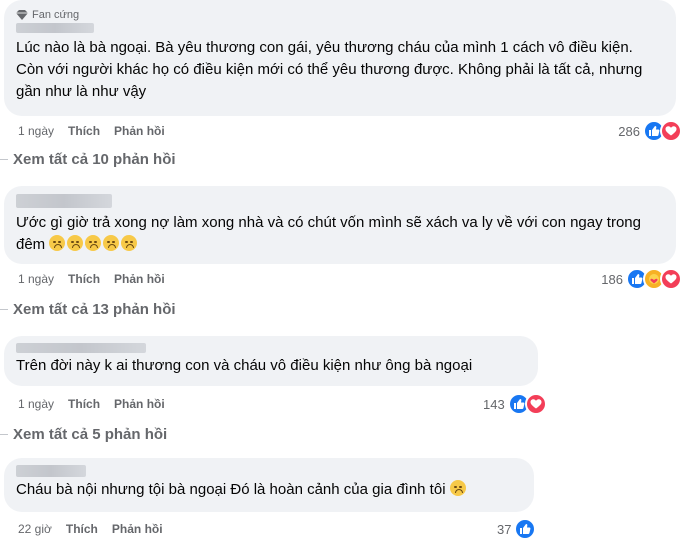  I want to click on diamond-icon, so click(22, 15).